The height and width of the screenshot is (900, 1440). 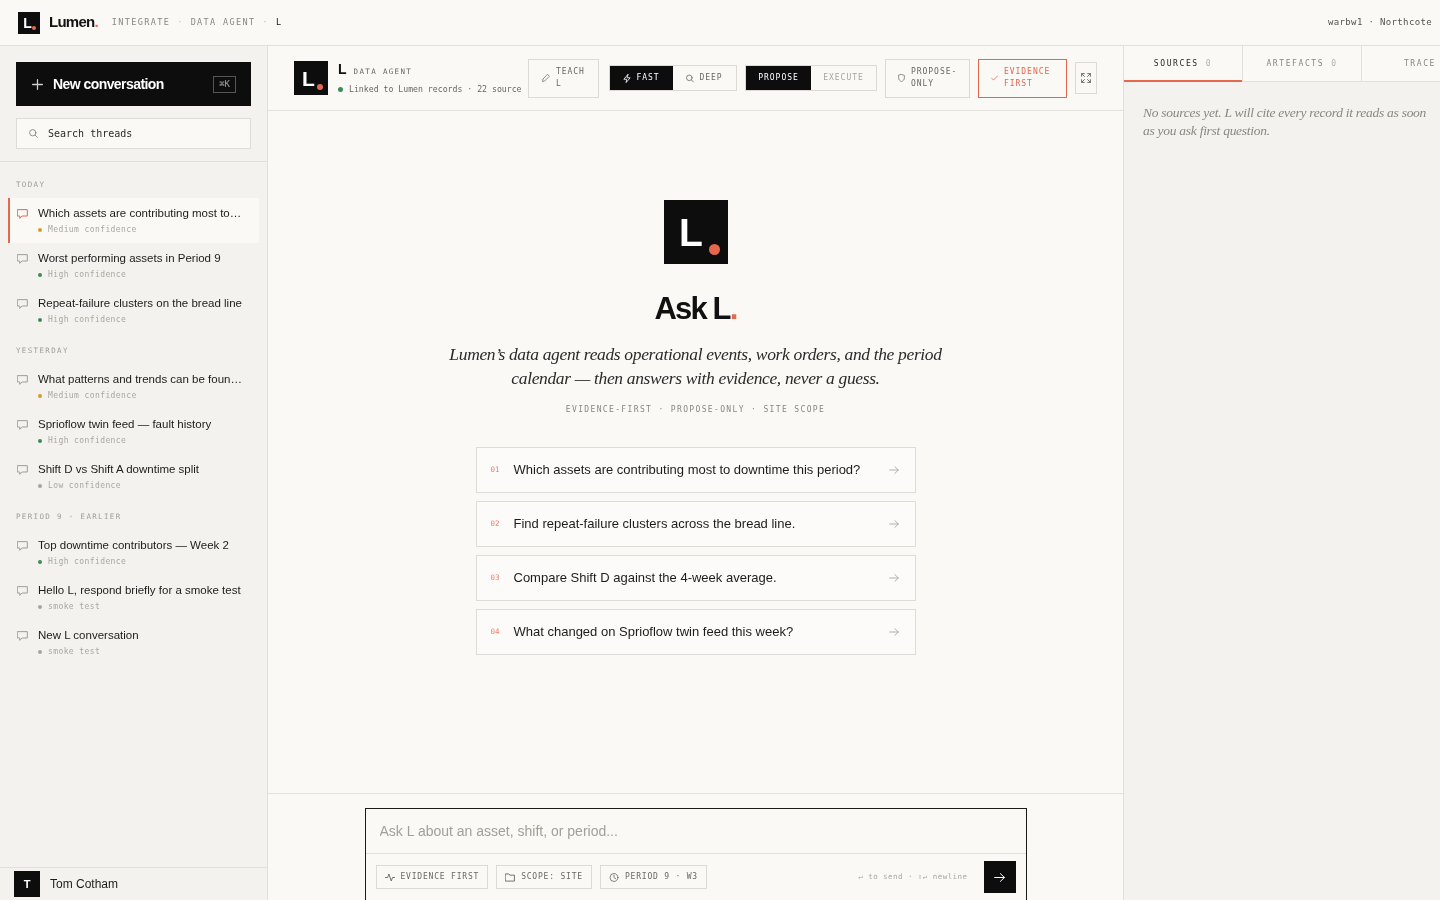 What do you see at coordinates (544, 877) in the screenshot?
I see `context-chip: SCOPE: SITE` at bounding box center [544, 877].